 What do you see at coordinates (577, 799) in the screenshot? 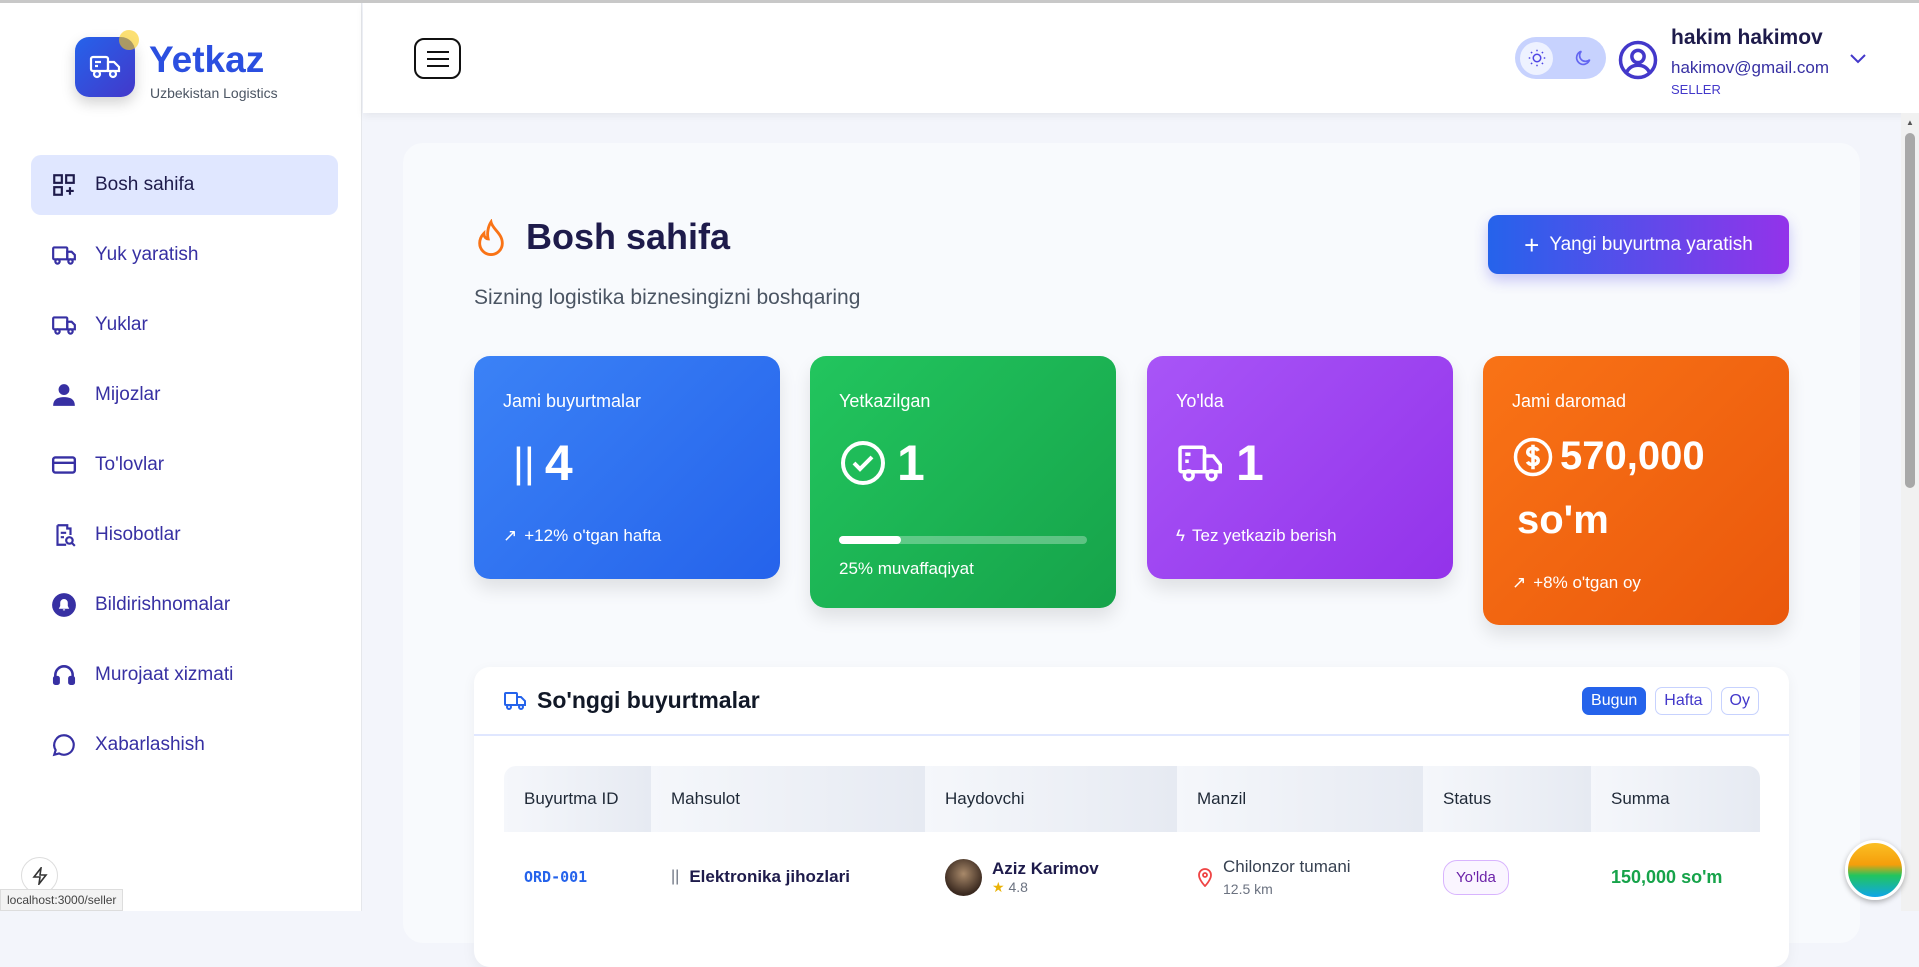
I see `column-header: Buyurtma ID` at bounding box center [577, 799].